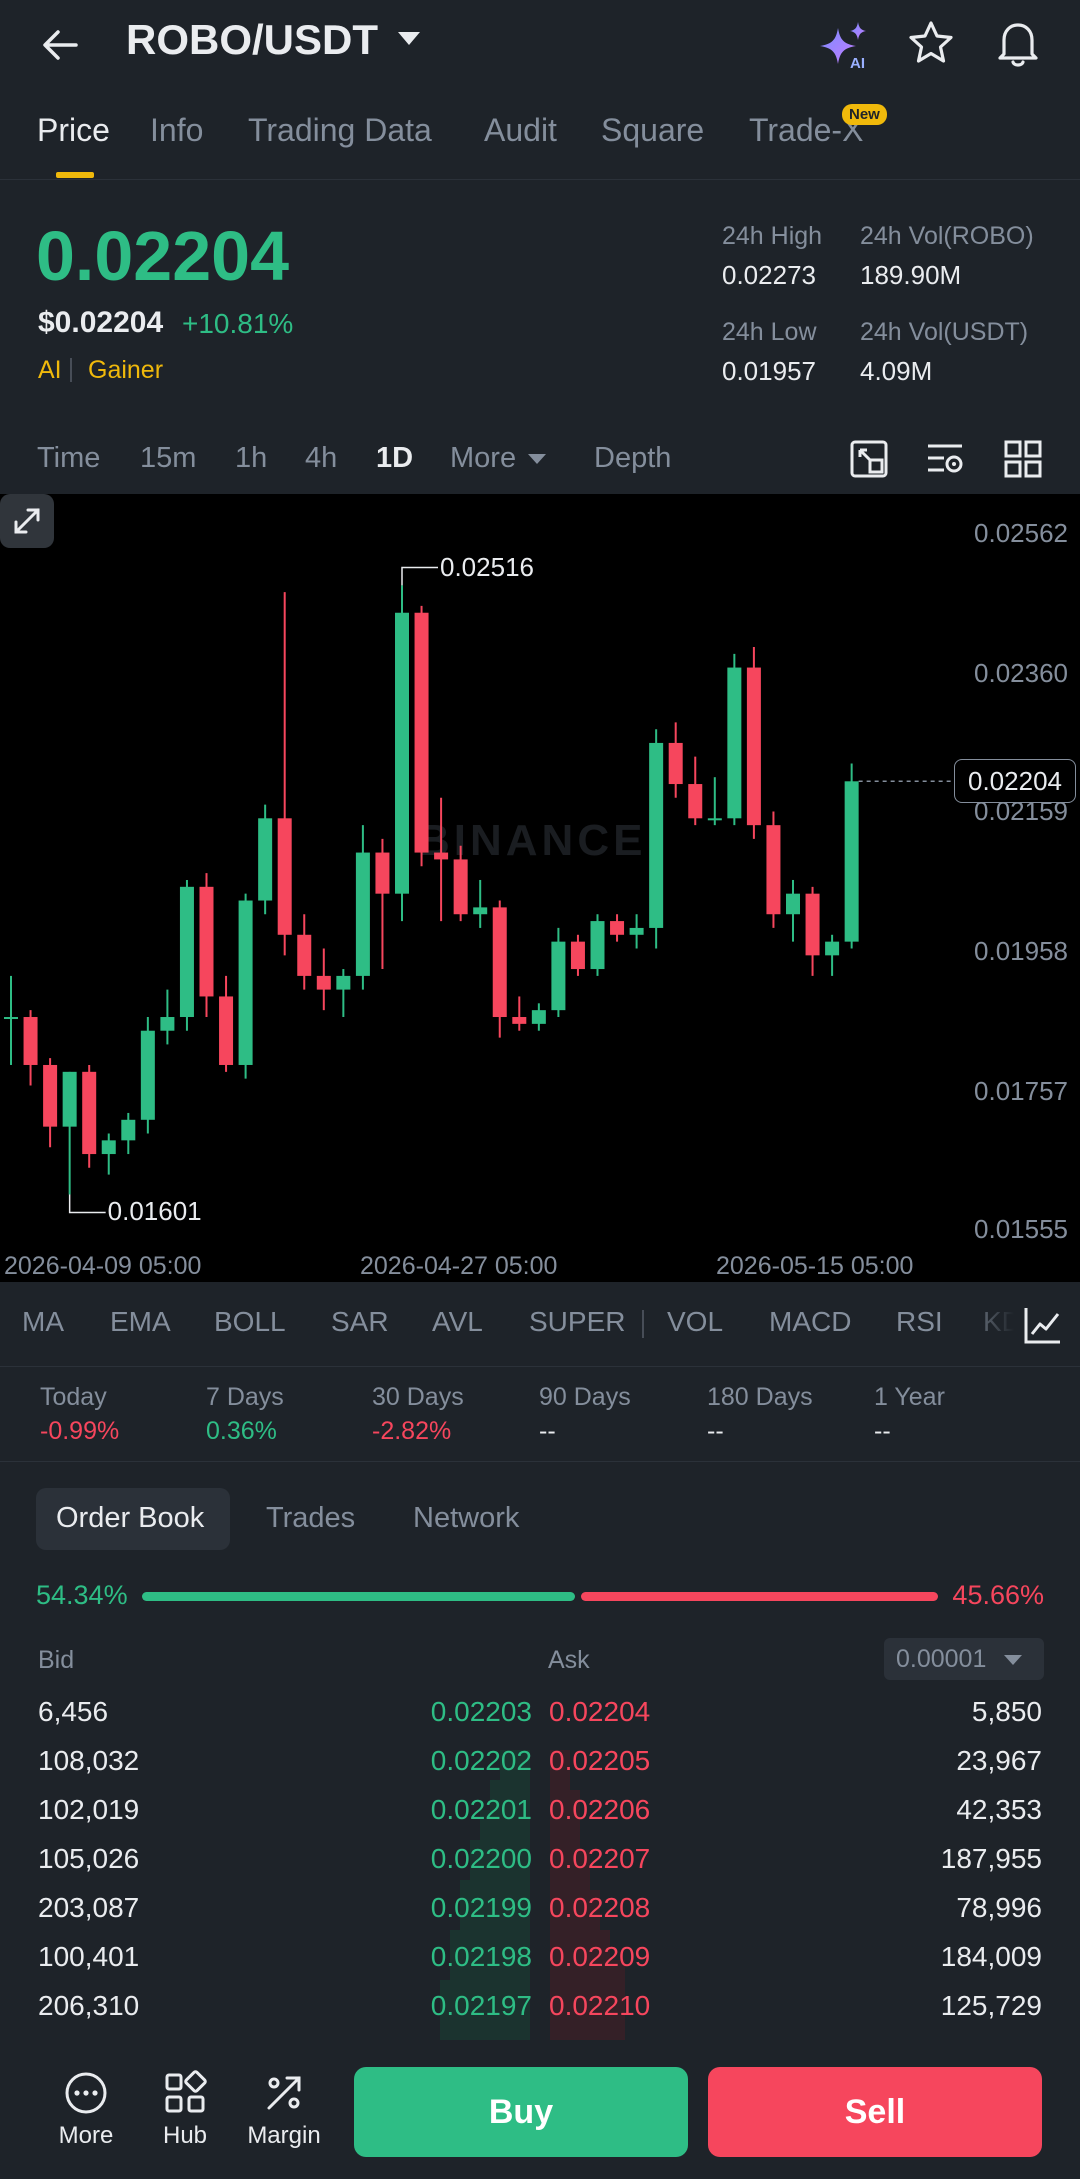  Describe the element at coordinates (466, 1518) in the screenshot. I see `tab-network: Network` at that location.